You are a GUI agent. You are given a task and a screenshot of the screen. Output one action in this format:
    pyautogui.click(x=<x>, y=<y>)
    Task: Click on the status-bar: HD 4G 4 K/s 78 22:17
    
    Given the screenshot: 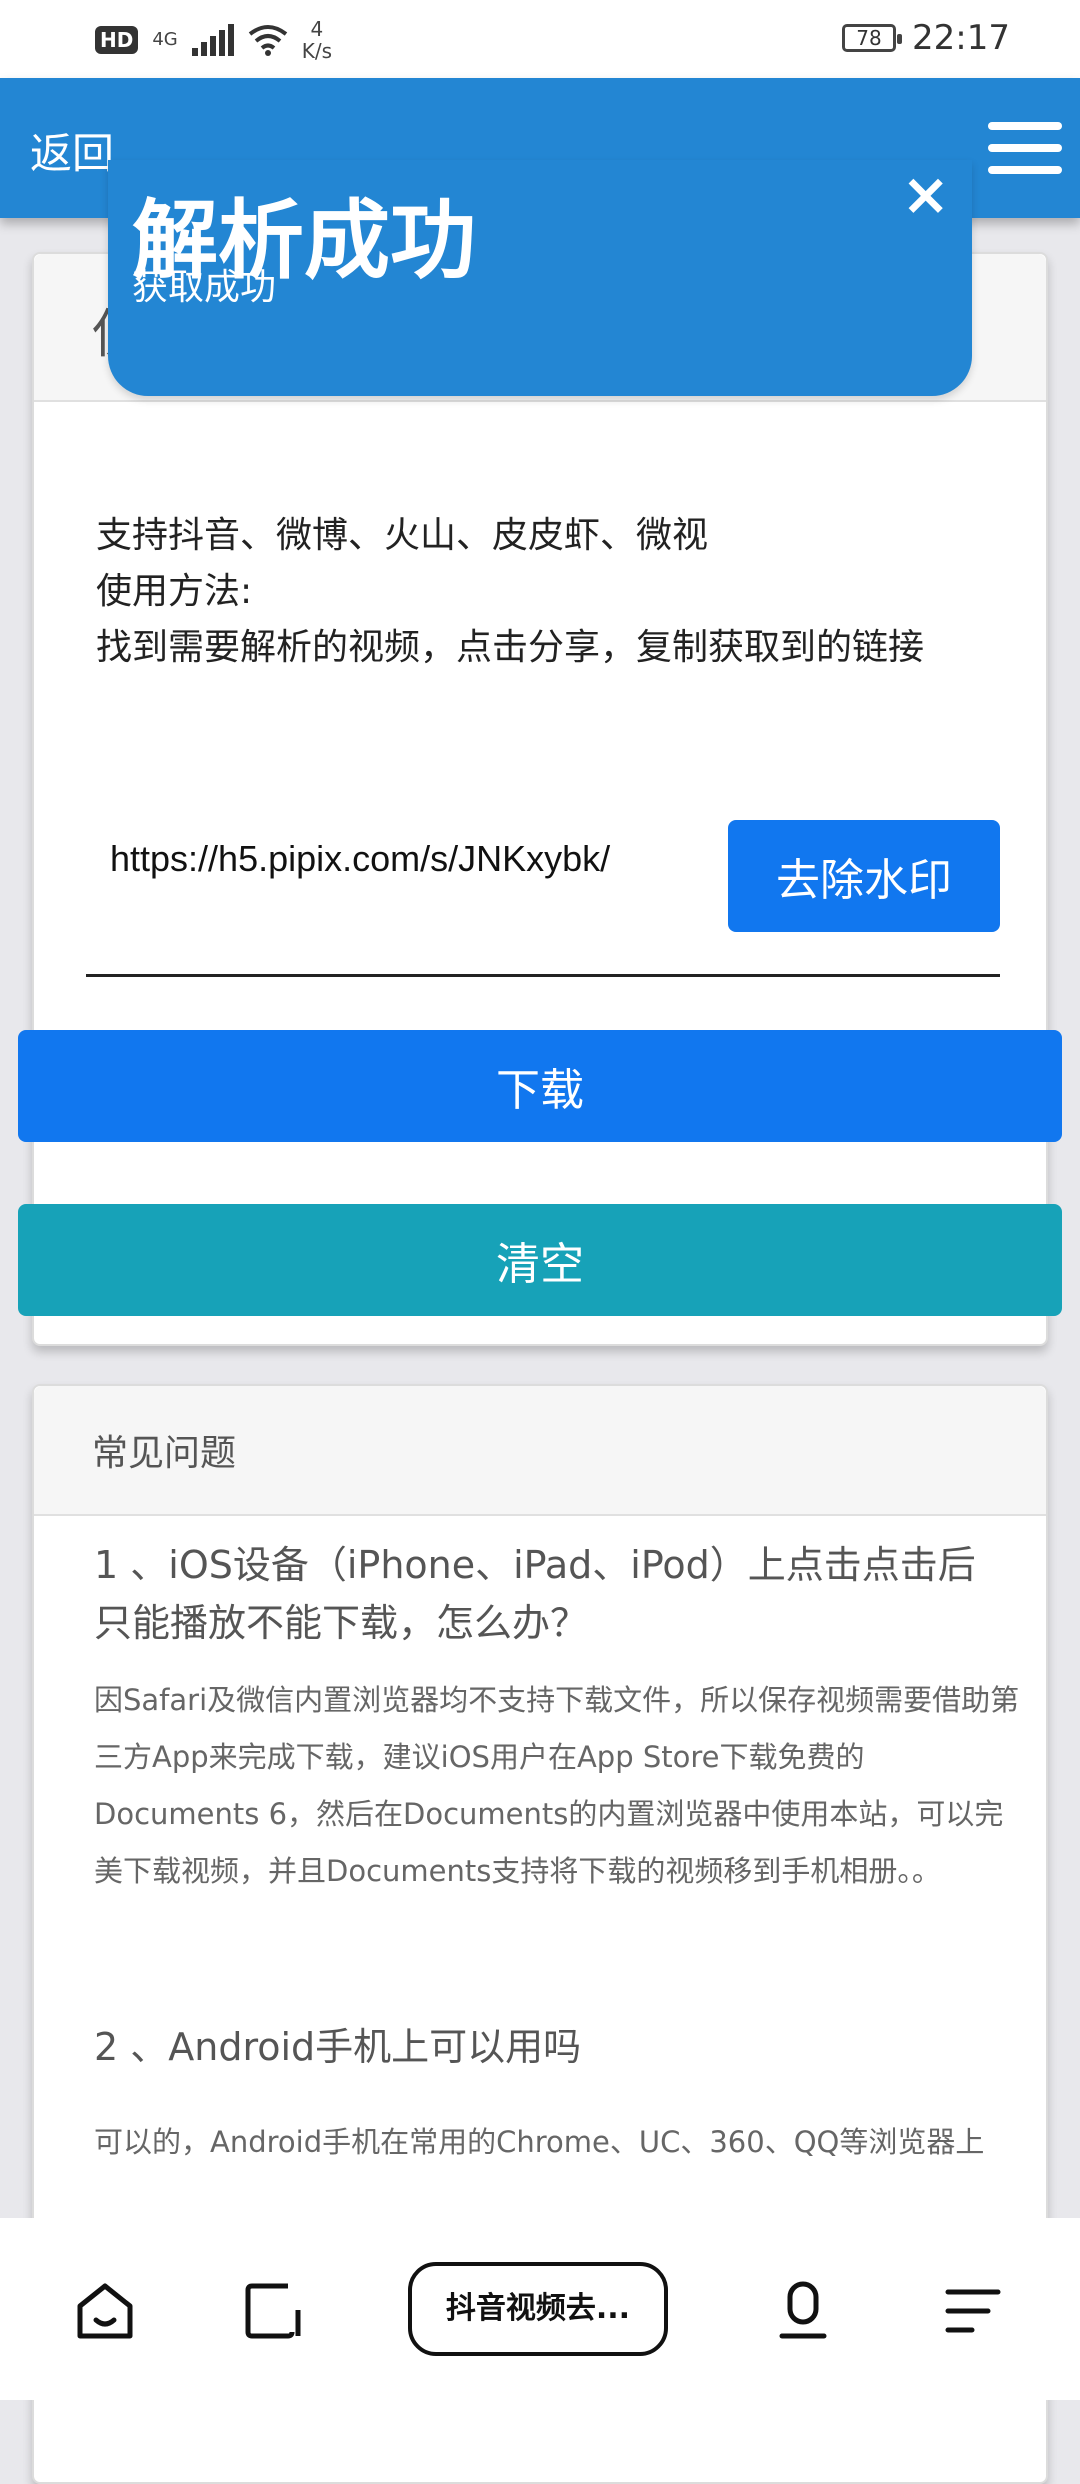 What is the action you would take?
    pyautogui.click(x=540, y=39)
    